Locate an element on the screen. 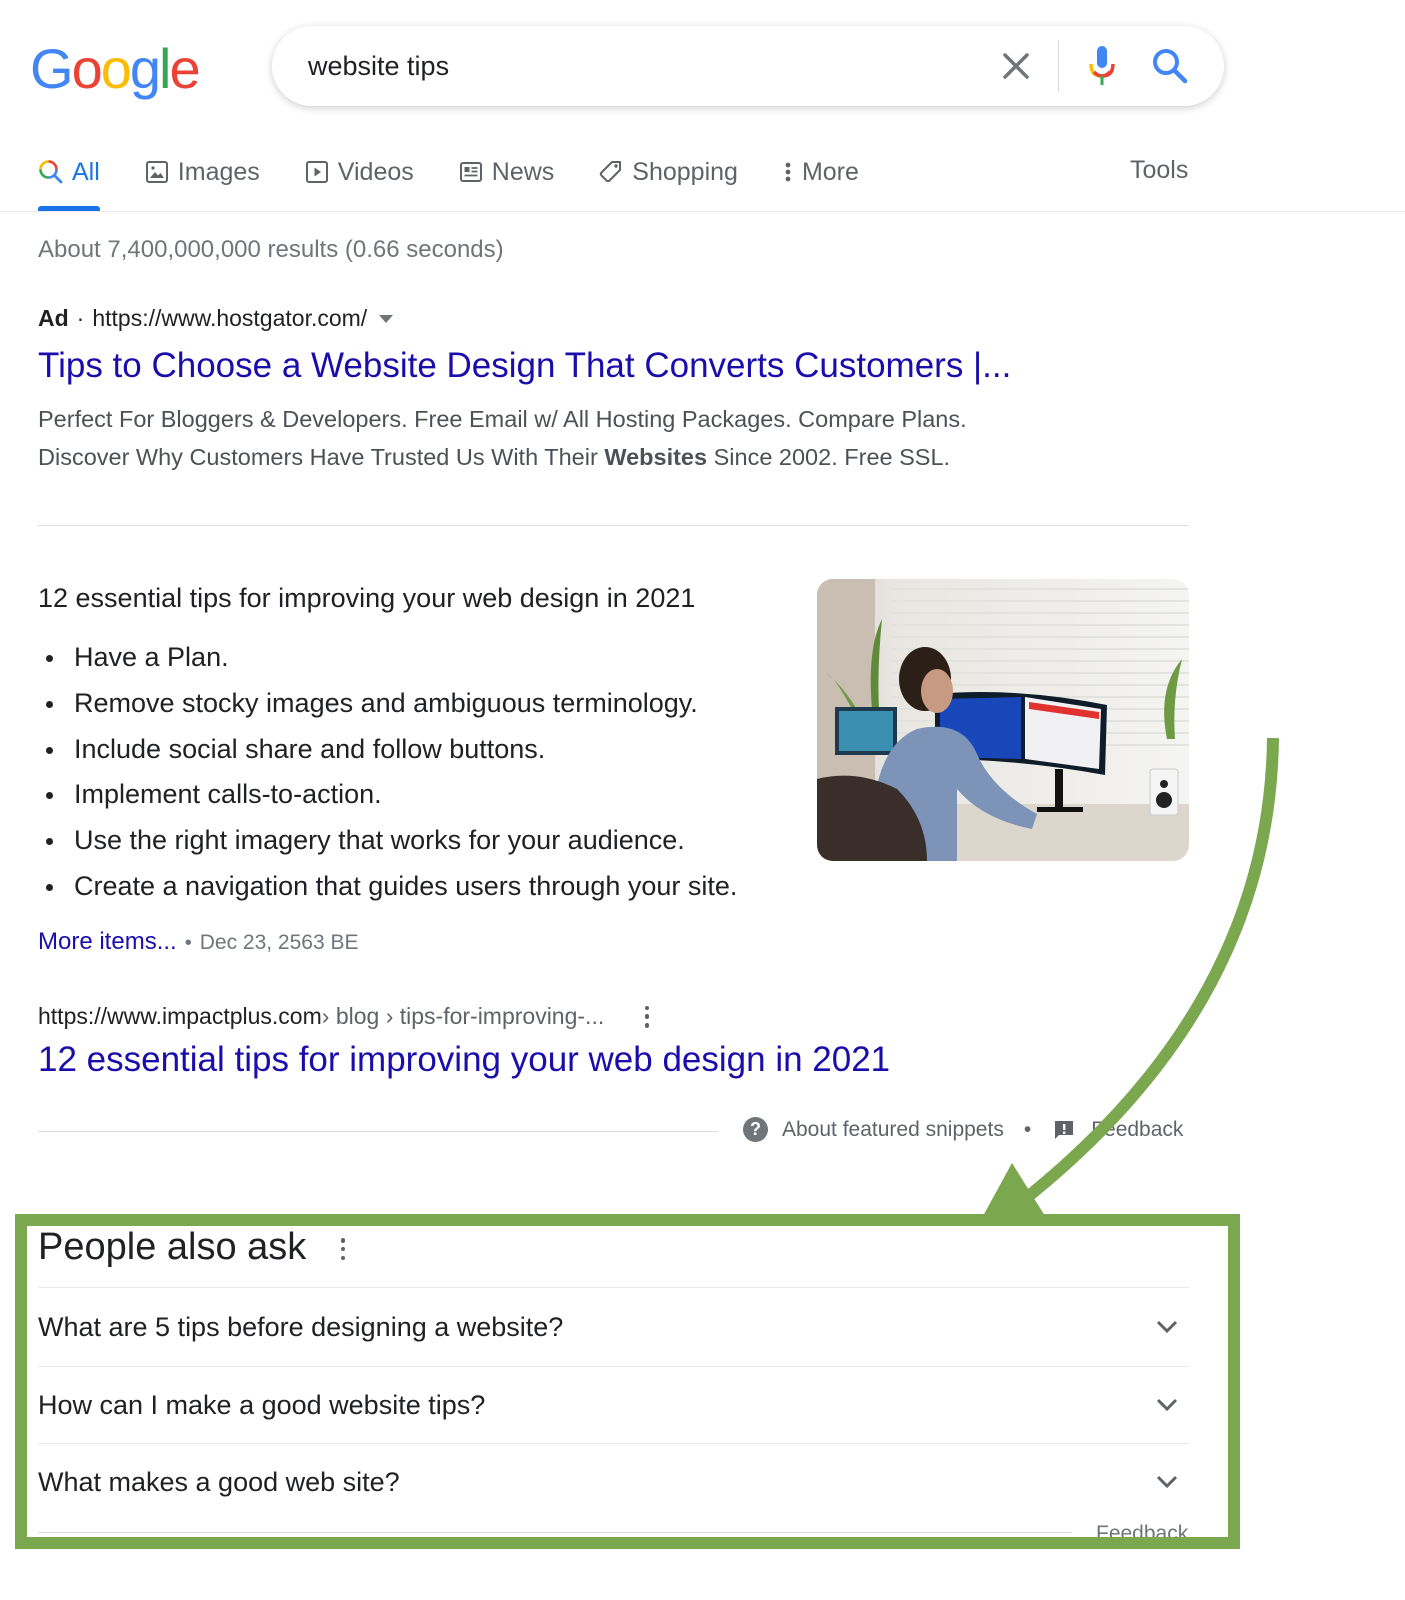  newspaper-icon is located at coordinates (471, 172).